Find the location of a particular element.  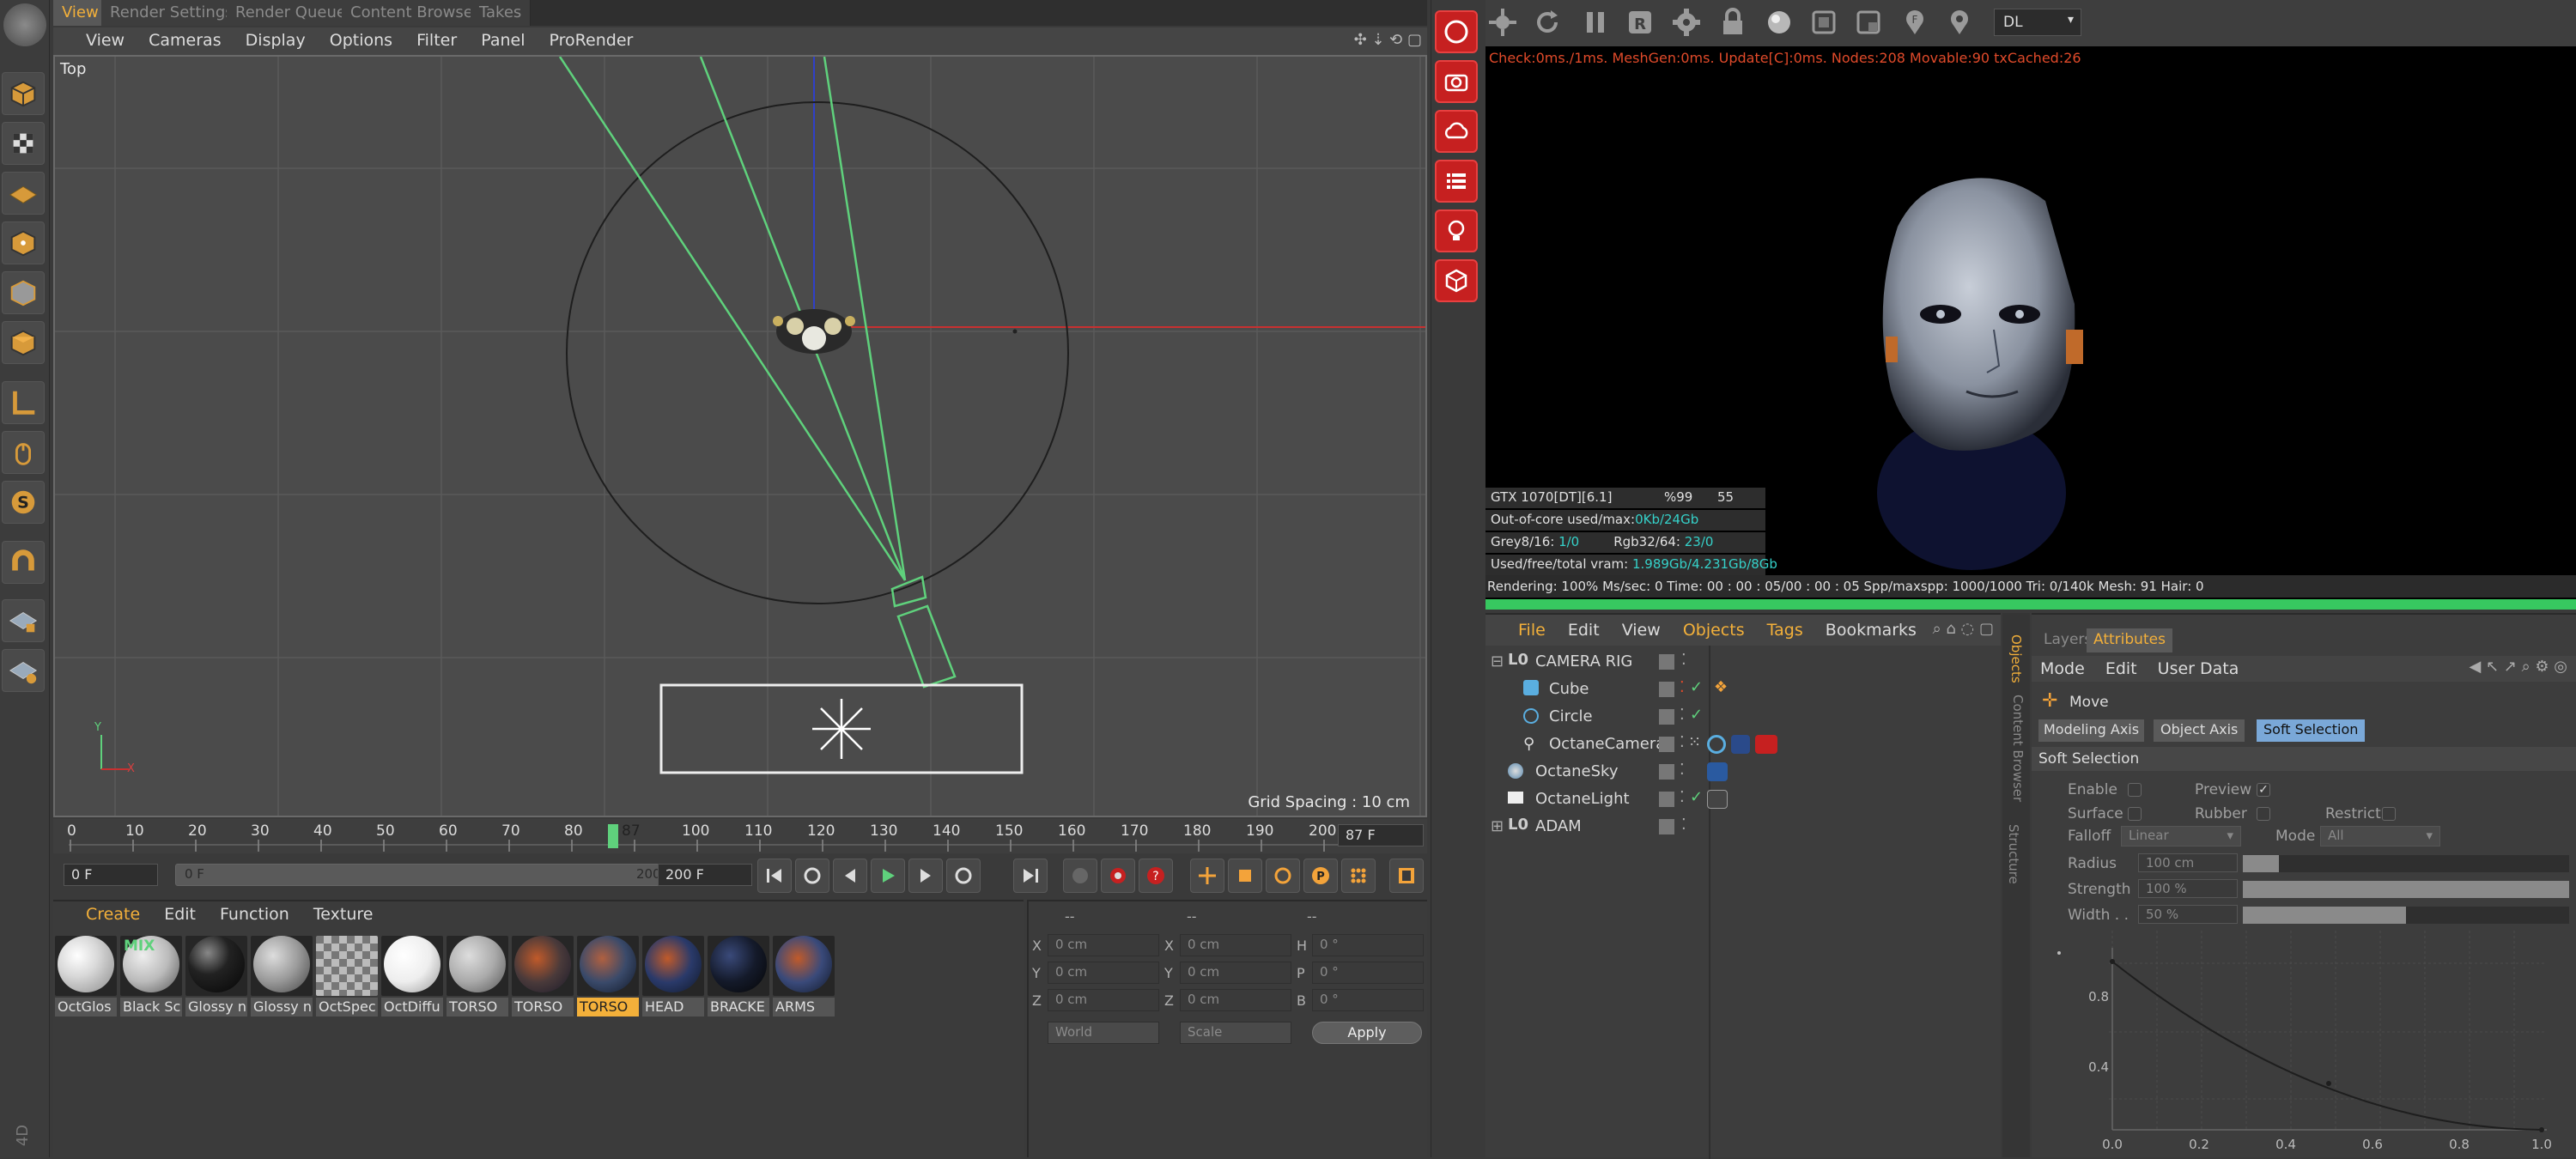

rubber-checkbox is located at coordinates (2263, 814).